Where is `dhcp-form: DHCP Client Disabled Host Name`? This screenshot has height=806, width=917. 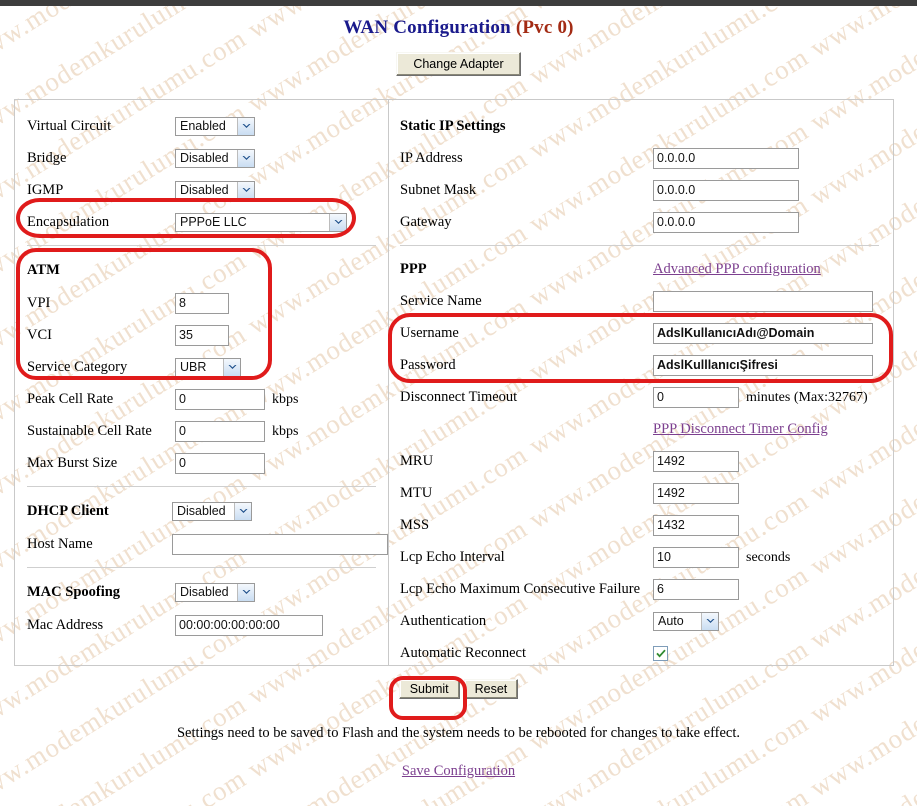
dhcp-form: DHCP Client Disabled Host Name is located at coordinates (201, 527).